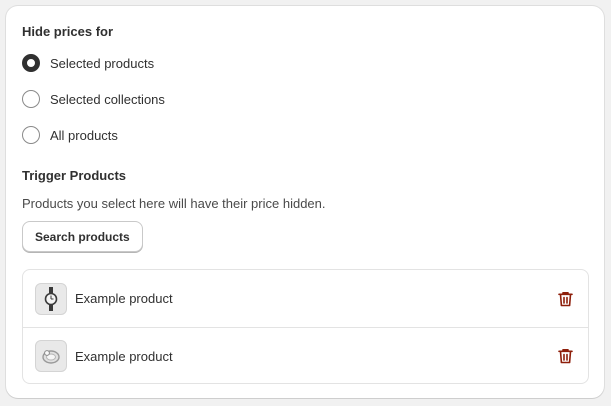  I want to click on radio-selected-collections: Selected collections, so click(93, 99).